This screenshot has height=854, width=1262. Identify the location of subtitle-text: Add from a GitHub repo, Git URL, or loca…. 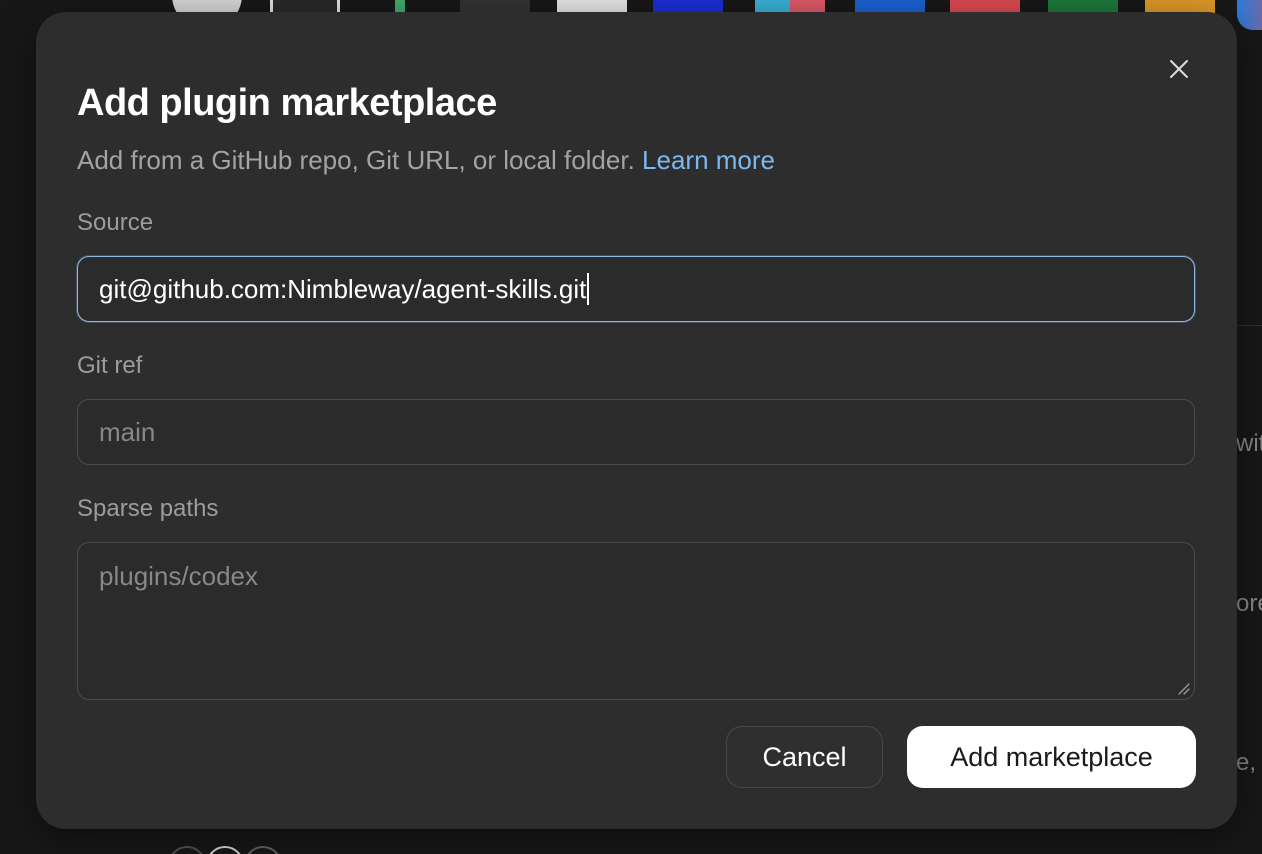
(356, 160).